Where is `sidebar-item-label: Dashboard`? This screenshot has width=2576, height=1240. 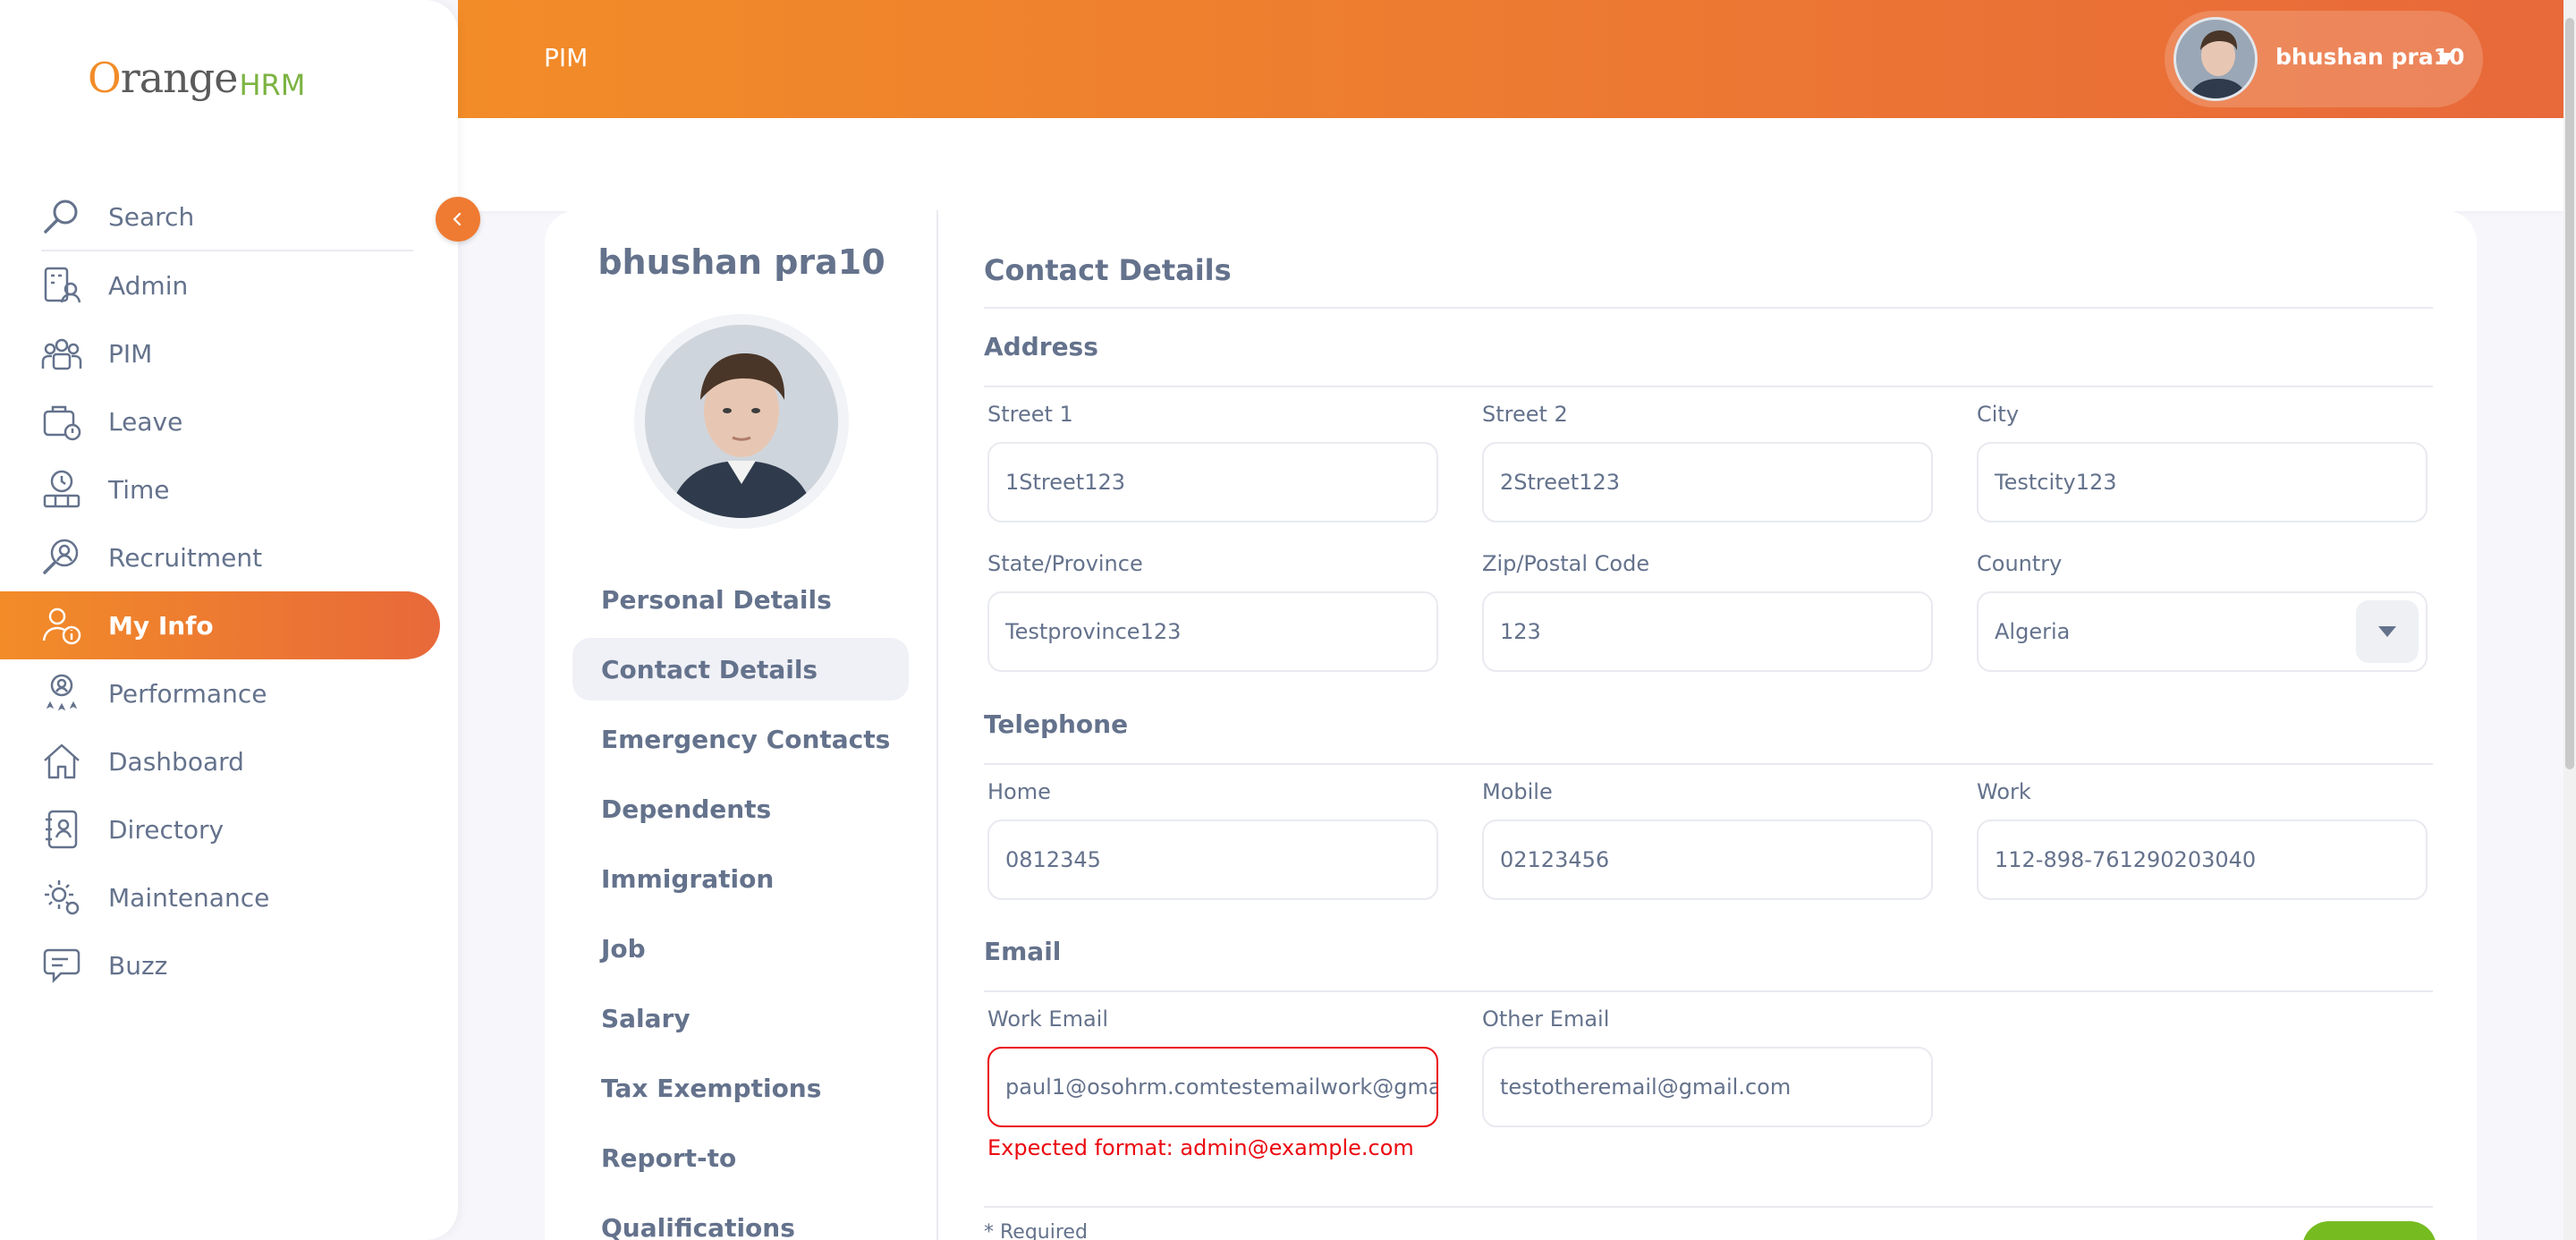 sidebar-item-label: Dashboard is located at coordinates (176, 761).